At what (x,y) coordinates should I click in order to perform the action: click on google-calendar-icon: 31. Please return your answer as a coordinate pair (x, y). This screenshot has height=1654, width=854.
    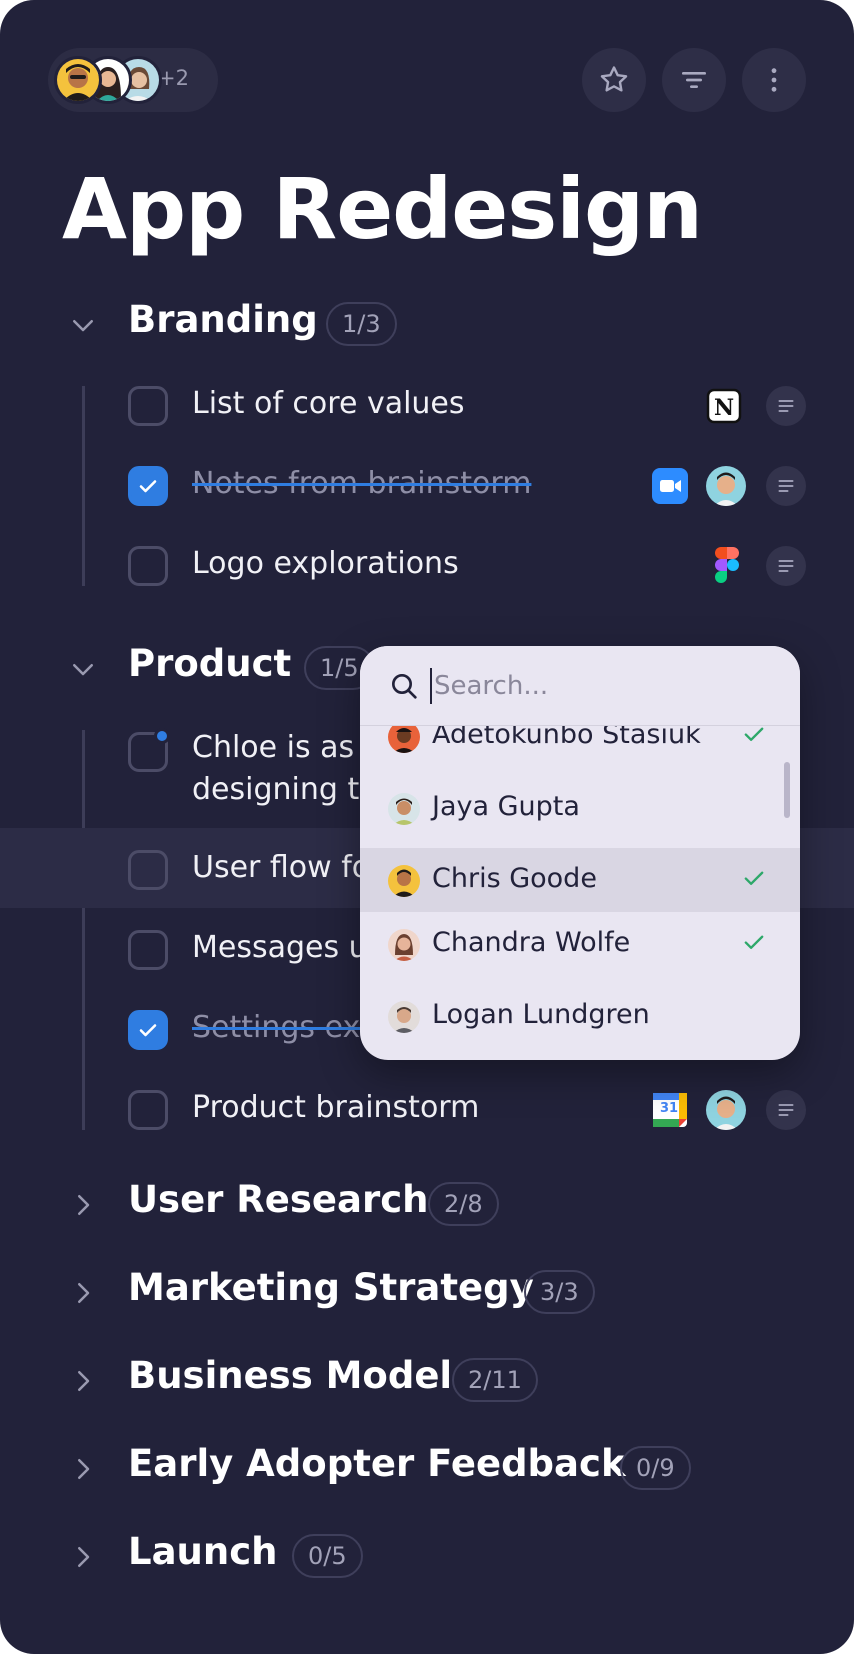
    Looking at the image, I should click on (670, 1110).